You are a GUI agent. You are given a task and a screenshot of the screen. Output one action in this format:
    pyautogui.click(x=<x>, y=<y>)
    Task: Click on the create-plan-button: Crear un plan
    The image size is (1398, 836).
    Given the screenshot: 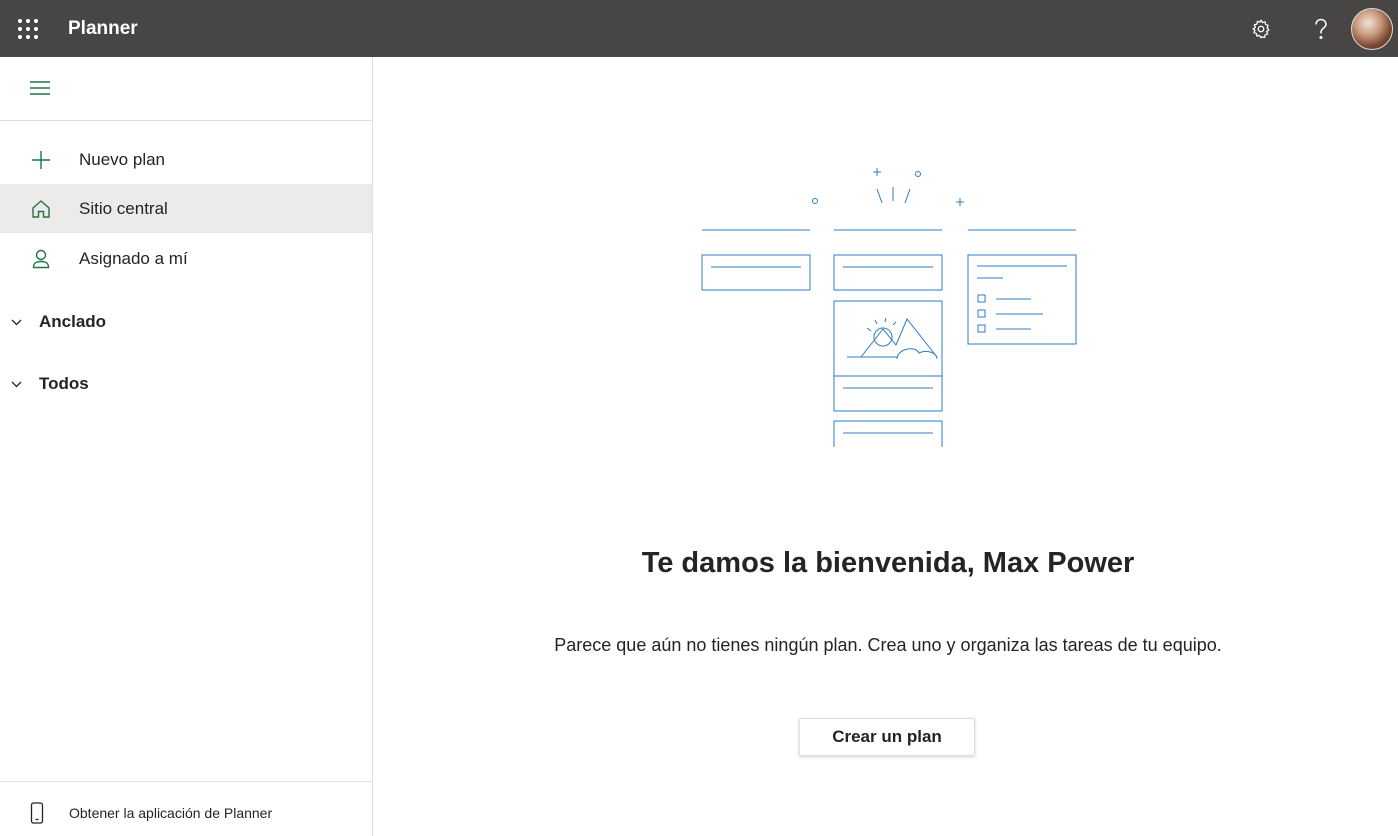 What is the action you would take?
    pyautogui.click(x=887, y=737)
    